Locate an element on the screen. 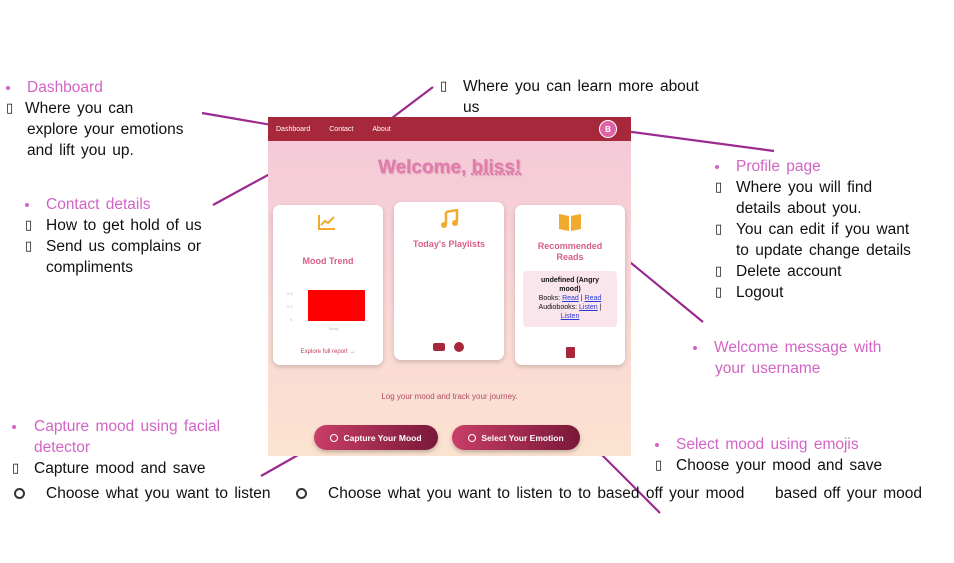 The height and width of the screenshot is (563, 954). avatar: B is located at coordinates (608, 129).